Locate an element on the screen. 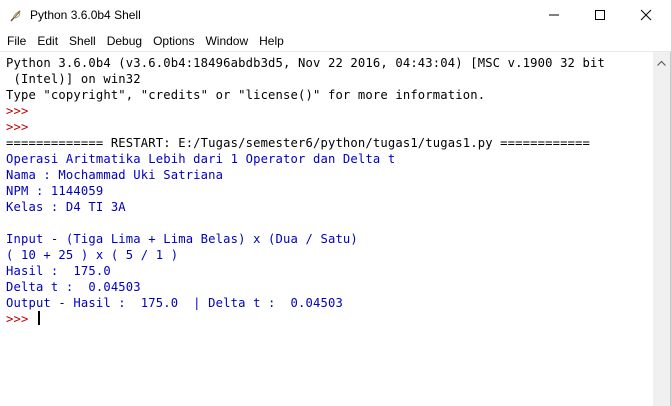 Image resolution: width=671 pixels, height=406 pixels. menu-debug: Debug is located at coordinates (124, 41).